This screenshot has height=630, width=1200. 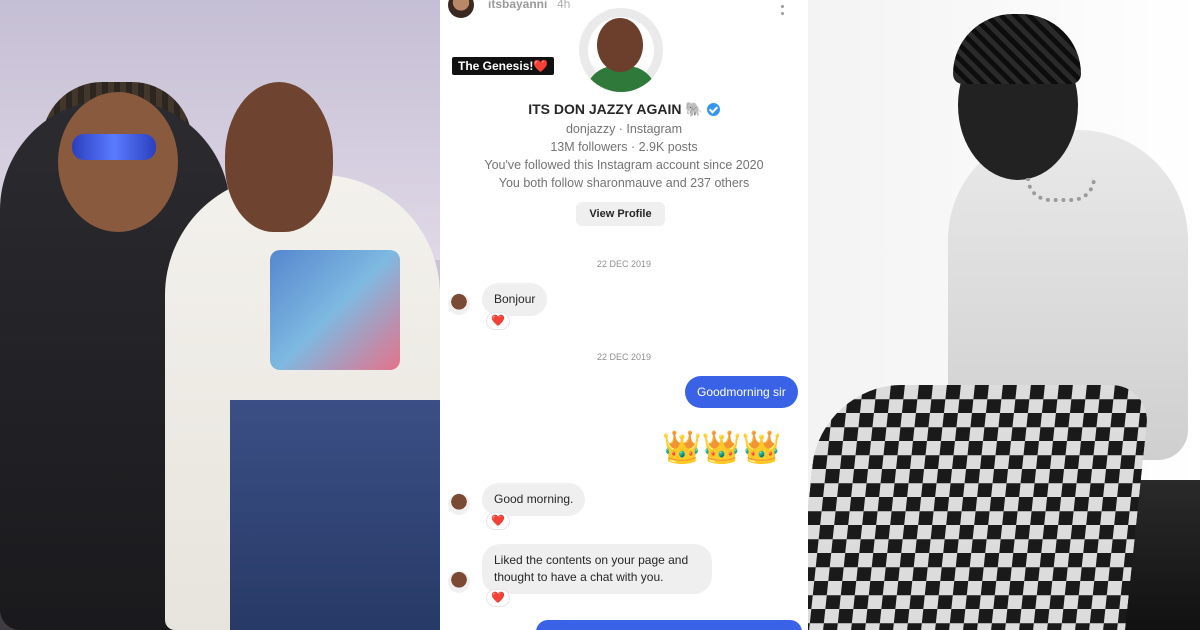 I want to click on more-vertical-icon, so click(x=782, y=7).